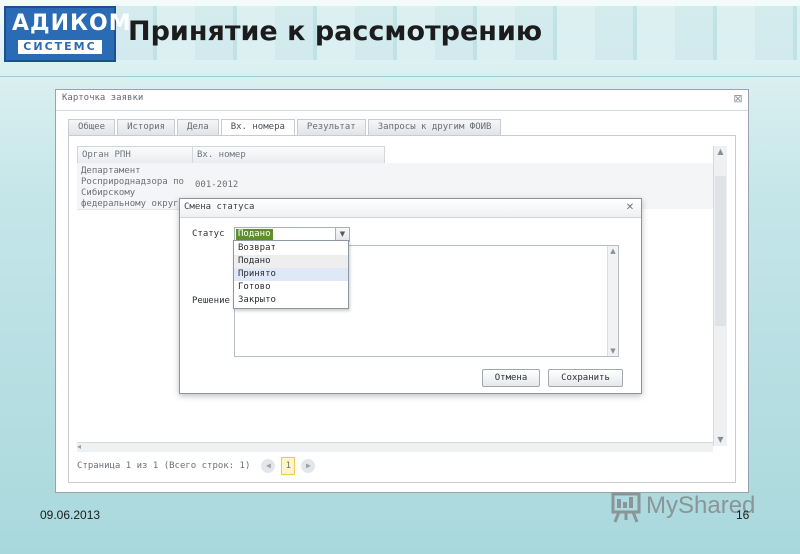  What do you see at coordinates (630, 208) in the screenshot?
I see `close-icon: ✕` at bounding box center [630, 208].